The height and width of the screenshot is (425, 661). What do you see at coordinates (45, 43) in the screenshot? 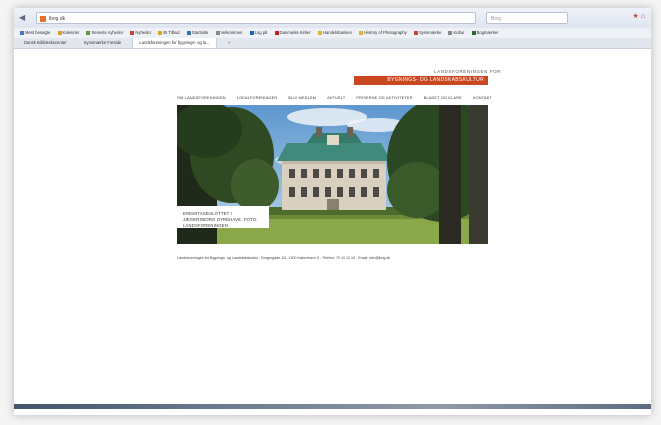
I see `tab-dansk-bibliotekscenter: Dansk Bibliotekscenter` at bounding box center [45, 43].